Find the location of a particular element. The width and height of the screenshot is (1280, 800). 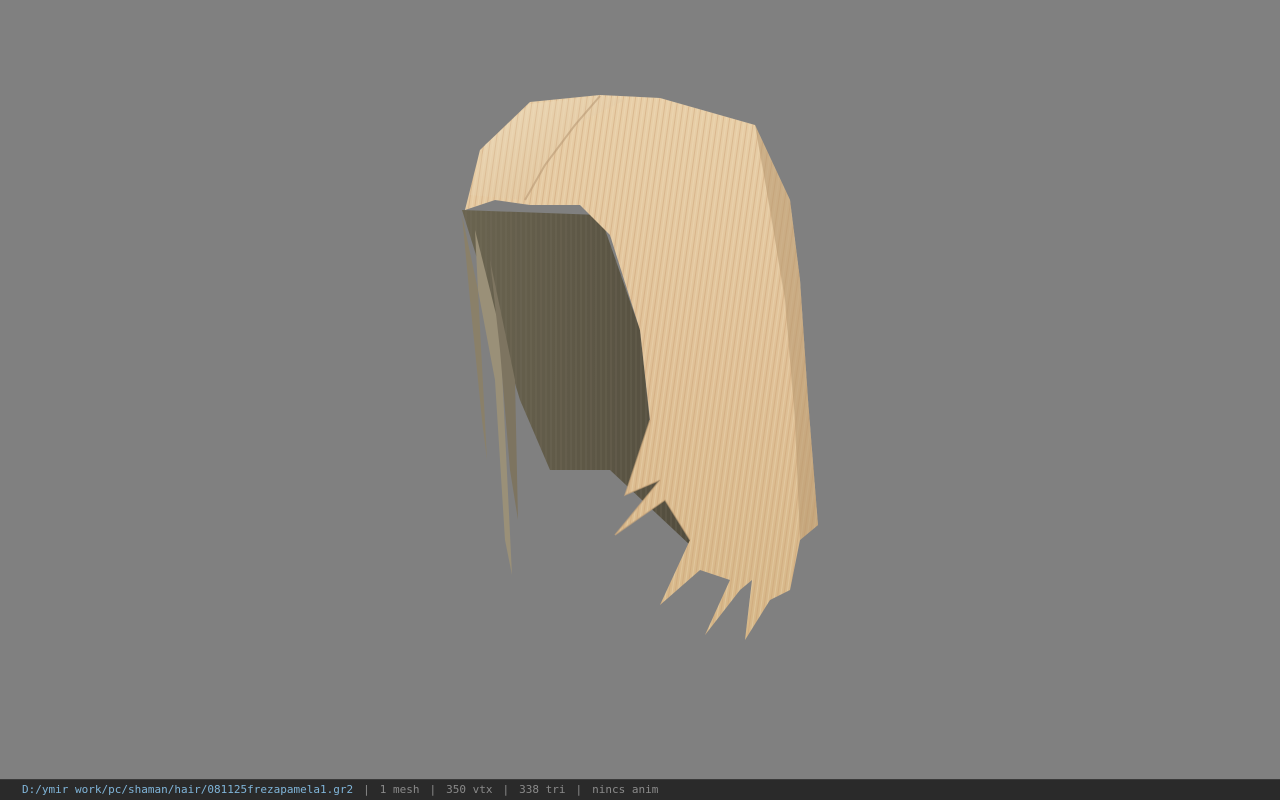

vertex-count-label: 350 vtx is located at coordinates (469, 789).